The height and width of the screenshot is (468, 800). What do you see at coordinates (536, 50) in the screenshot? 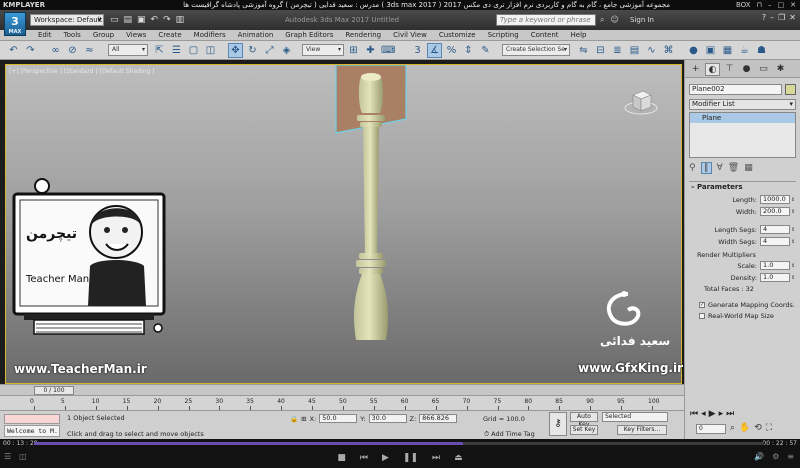
I see `named-selection-set-dropdown: Create Selection Se` at bounding box center [536, 50].